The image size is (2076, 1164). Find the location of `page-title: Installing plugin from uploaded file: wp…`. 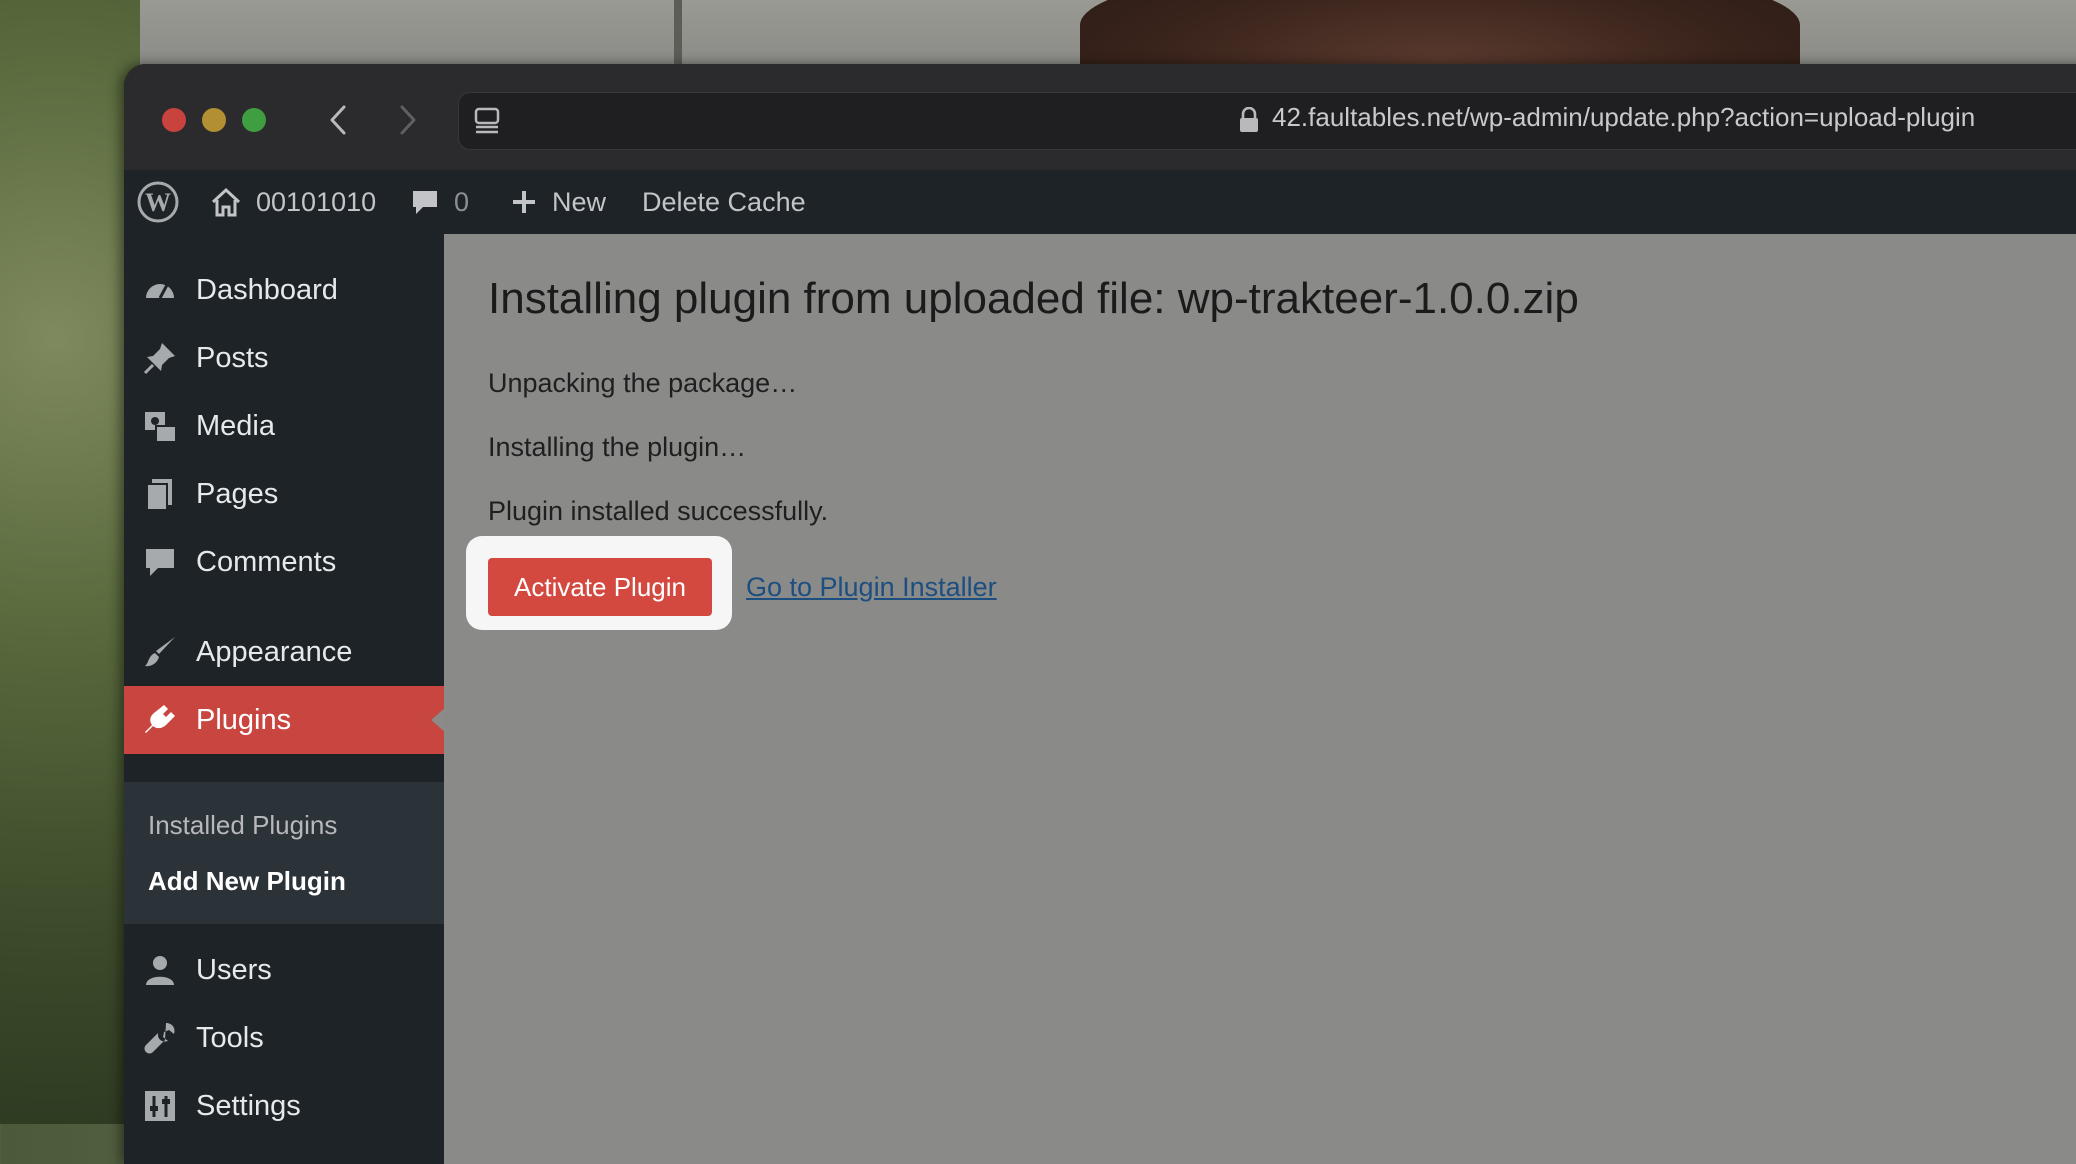

page-title: Installing plugin from uploaded file: wp… is located at coordinates (1033, 298).